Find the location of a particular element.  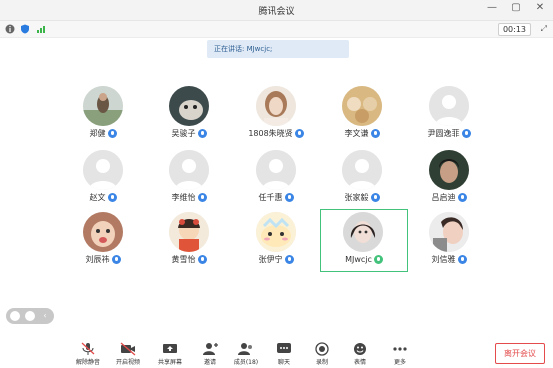

floating-view-controls: ‹ is located at coordinates (30, 316).